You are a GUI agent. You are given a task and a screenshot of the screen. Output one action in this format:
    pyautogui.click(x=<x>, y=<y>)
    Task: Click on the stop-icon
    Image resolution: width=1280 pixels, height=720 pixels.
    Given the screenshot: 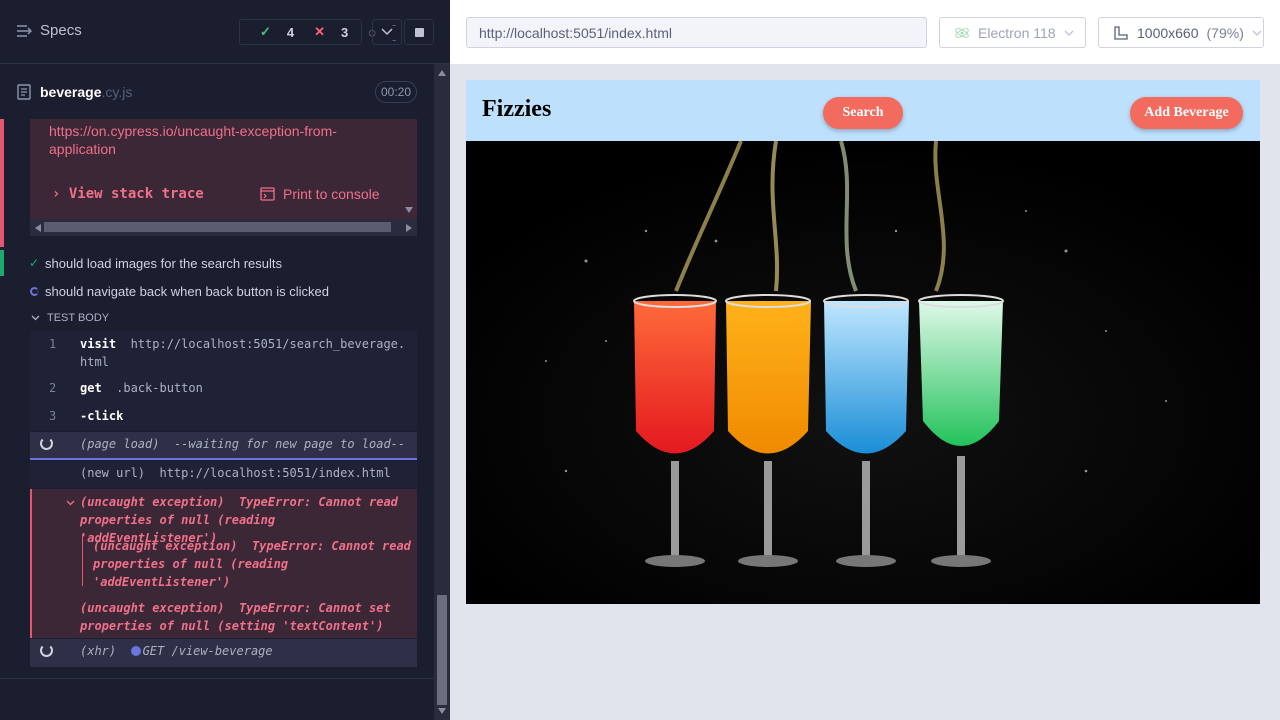 What is the action you would take?
    pyautogui.click(x=419, y=32)
    